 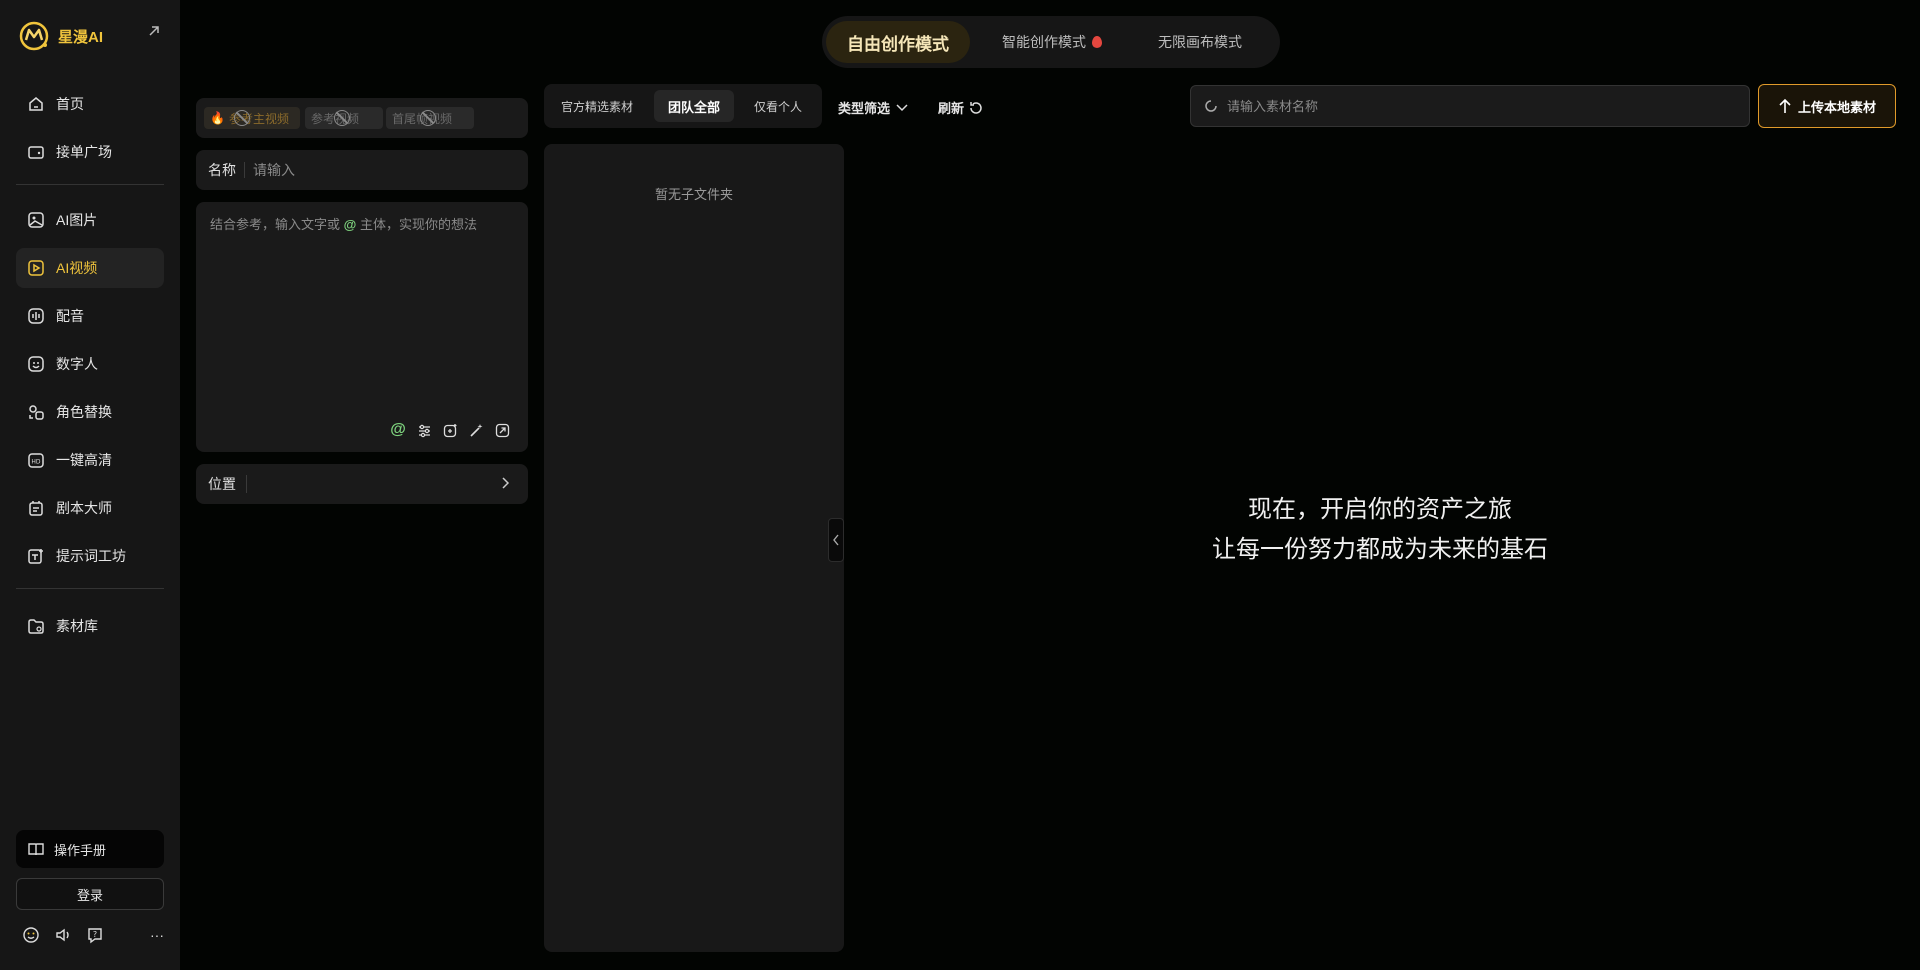 What do you see at coordinates (36, 152) in the screenshot?
I see `wallet-icon` at bounding box center [36, 152].